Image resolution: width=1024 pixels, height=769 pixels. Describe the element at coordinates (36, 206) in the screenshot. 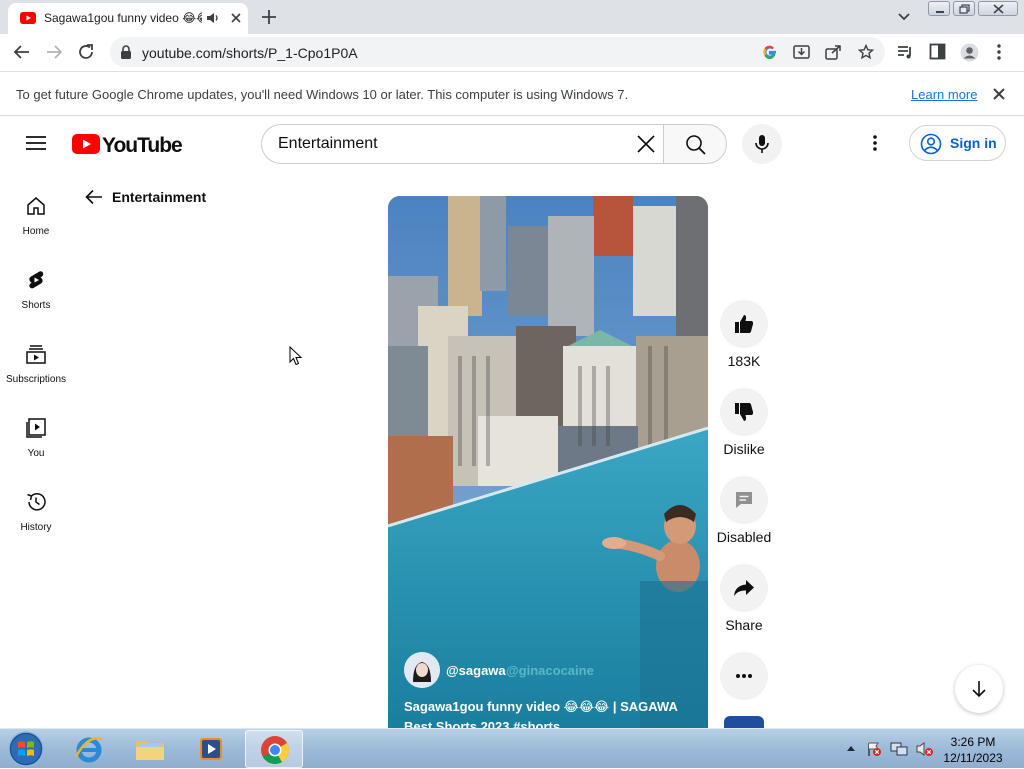

I see `home-icon` at that location.